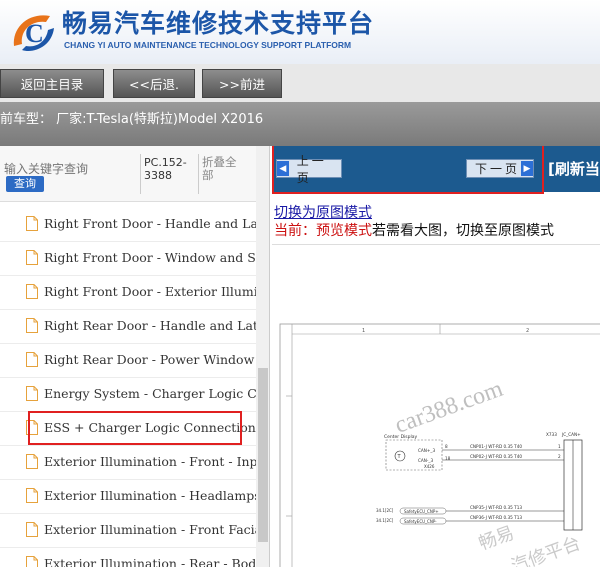 The width and height of the screenshot is (600, 567). Describe the element at coordinates (496, 517) in the screenshot. I see `wire-label: CNP36-J WT-RD 0.35 T13` at that location.